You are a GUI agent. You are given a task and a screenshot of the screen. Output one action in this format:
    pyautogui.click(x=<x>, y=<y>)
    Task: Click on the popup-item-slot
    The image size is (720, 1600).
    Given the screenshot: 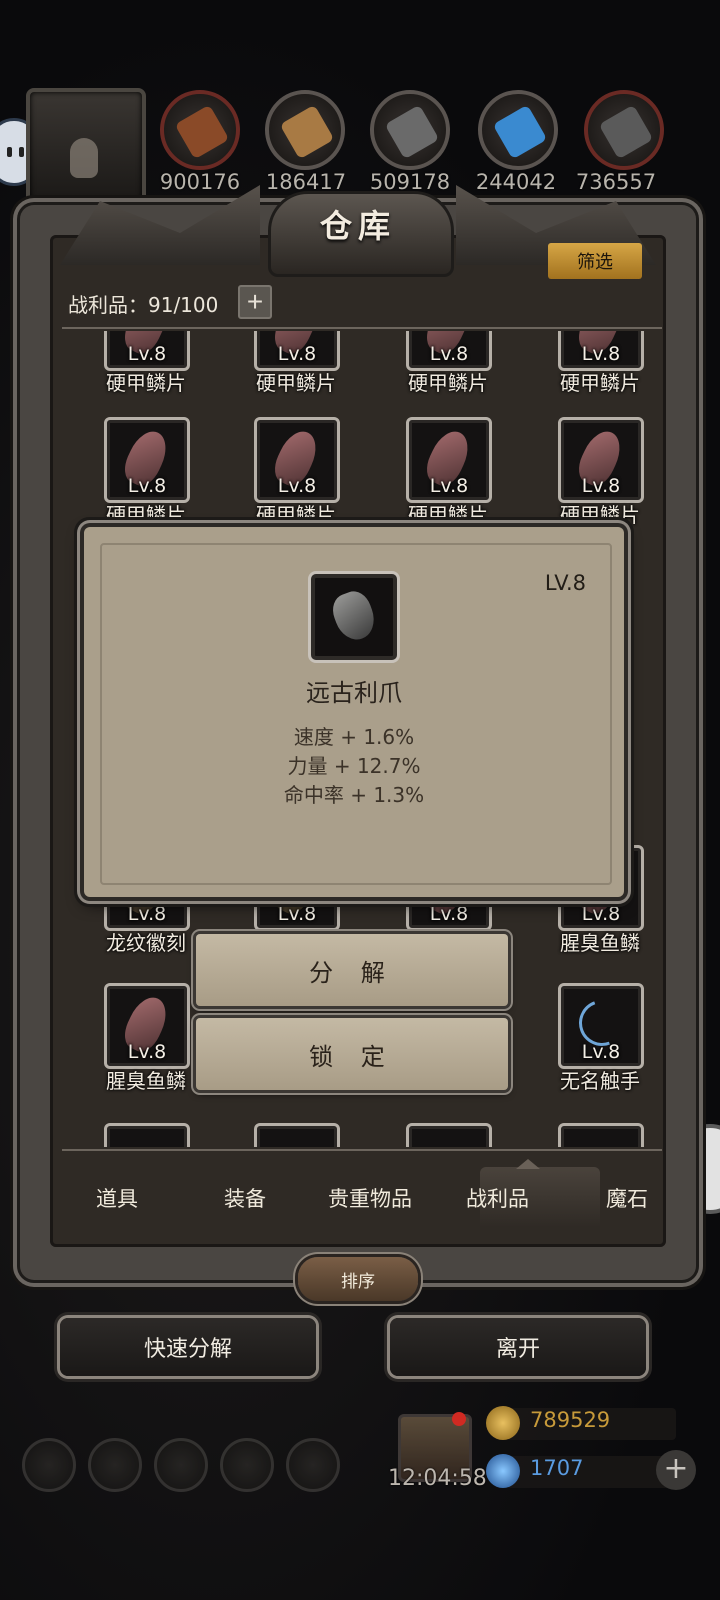 What is the action you would take?
    pyautogui.click(x=354, y=617)
    